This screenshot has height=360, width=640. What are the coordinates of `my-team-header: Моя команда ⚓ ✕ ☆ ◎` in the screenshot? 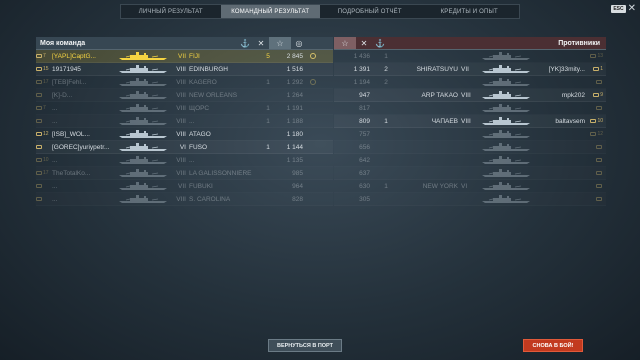 It's located at (184, 43).